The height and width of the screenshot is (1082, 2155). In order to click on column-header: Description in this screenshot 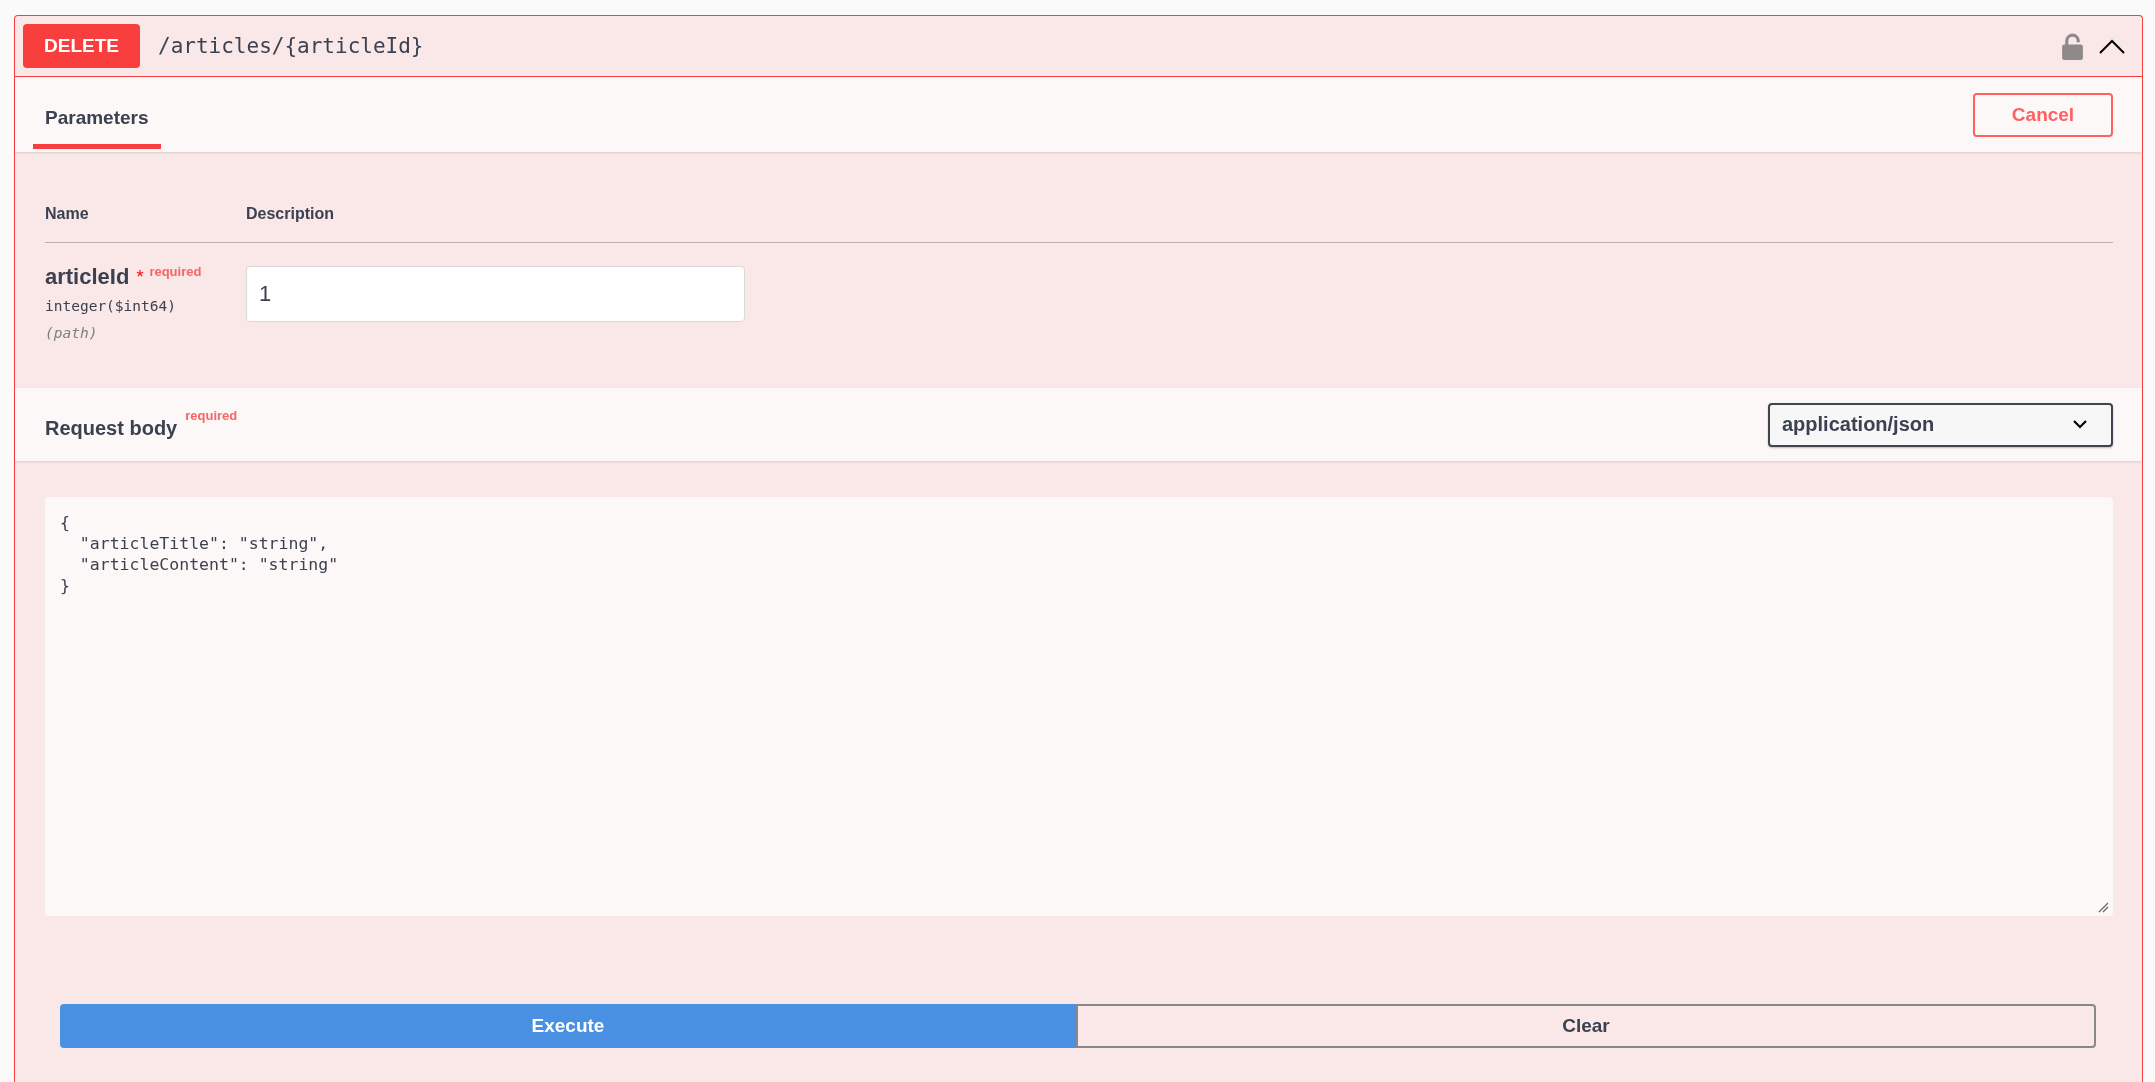, I will do `click(290, 214)`.